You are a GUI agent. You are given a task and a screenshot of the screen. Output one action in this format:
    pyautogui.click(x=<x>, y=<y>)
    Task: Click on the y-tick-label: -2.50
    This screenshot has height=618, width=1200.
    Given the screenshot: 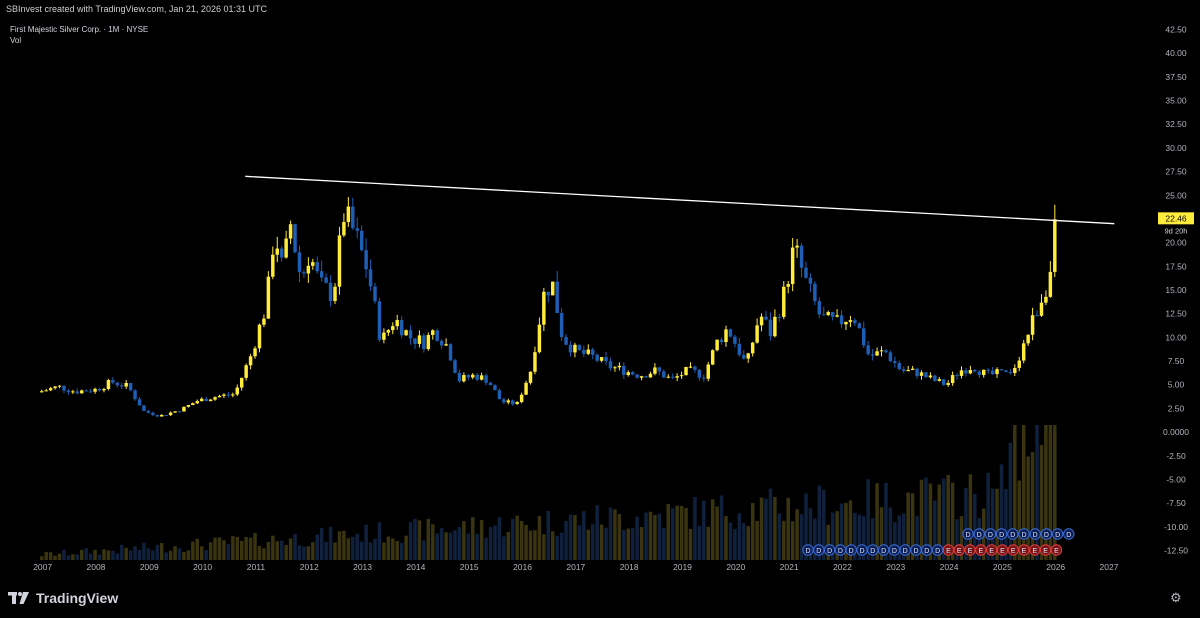 What is the action you would take?
    pyautogui.click(x=1176, y=456)
    